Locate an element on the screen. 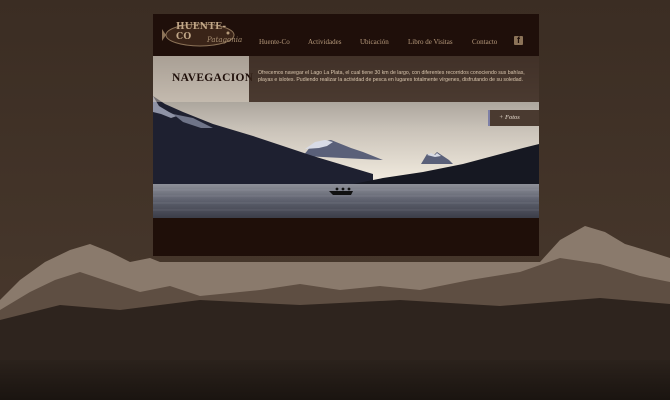 The image size is (670, 400). photos-button-label: + Fotos is located at coordinates (509, 117).